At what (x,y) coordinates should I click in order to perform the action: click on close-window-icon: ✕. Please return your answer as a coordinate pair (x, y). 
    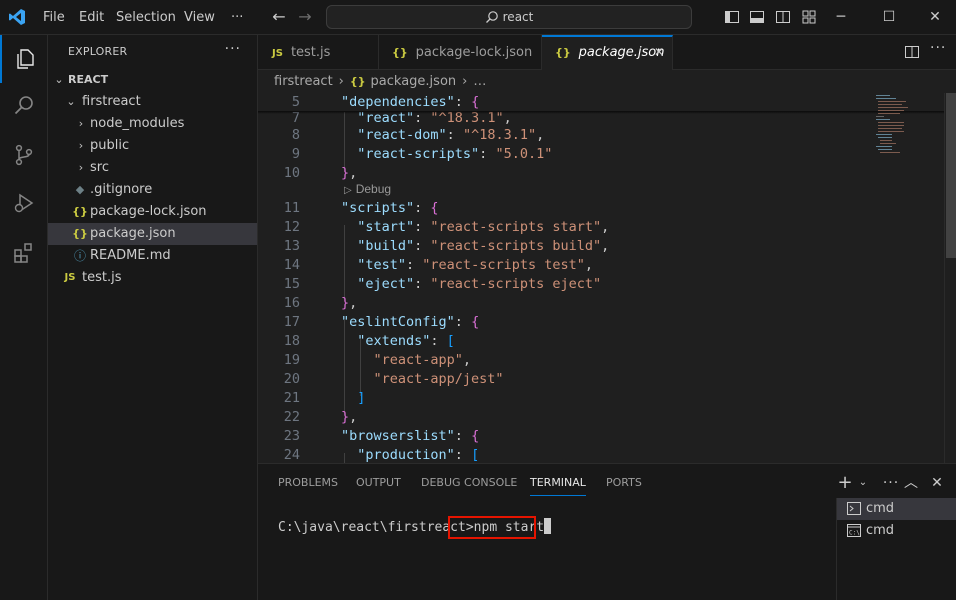
    Looking at the image, I should click on (934, 17).